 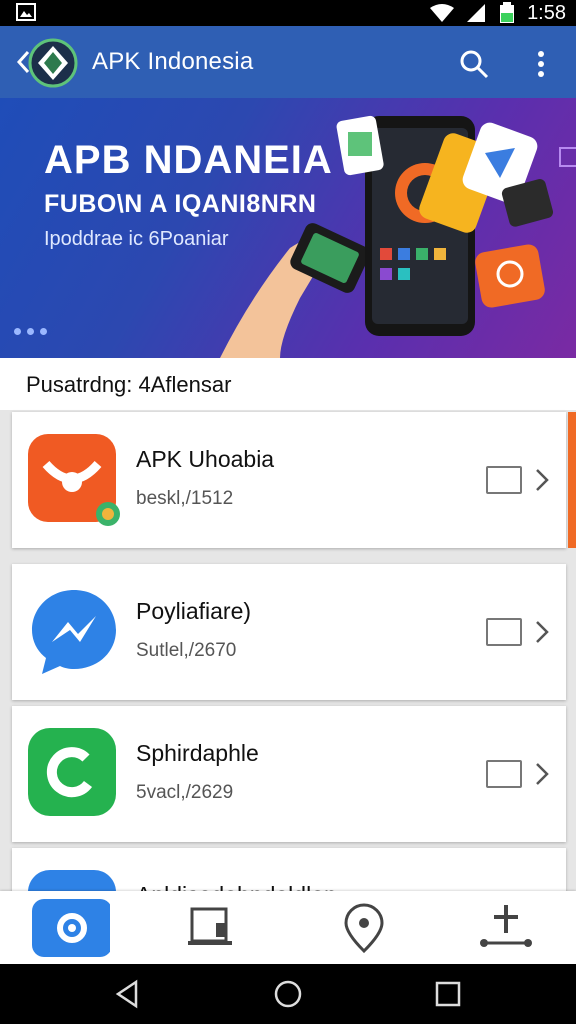 I want to click on app-list-item: Poyliafiare) Sutlel,/2670, so click(x=289, y=632).